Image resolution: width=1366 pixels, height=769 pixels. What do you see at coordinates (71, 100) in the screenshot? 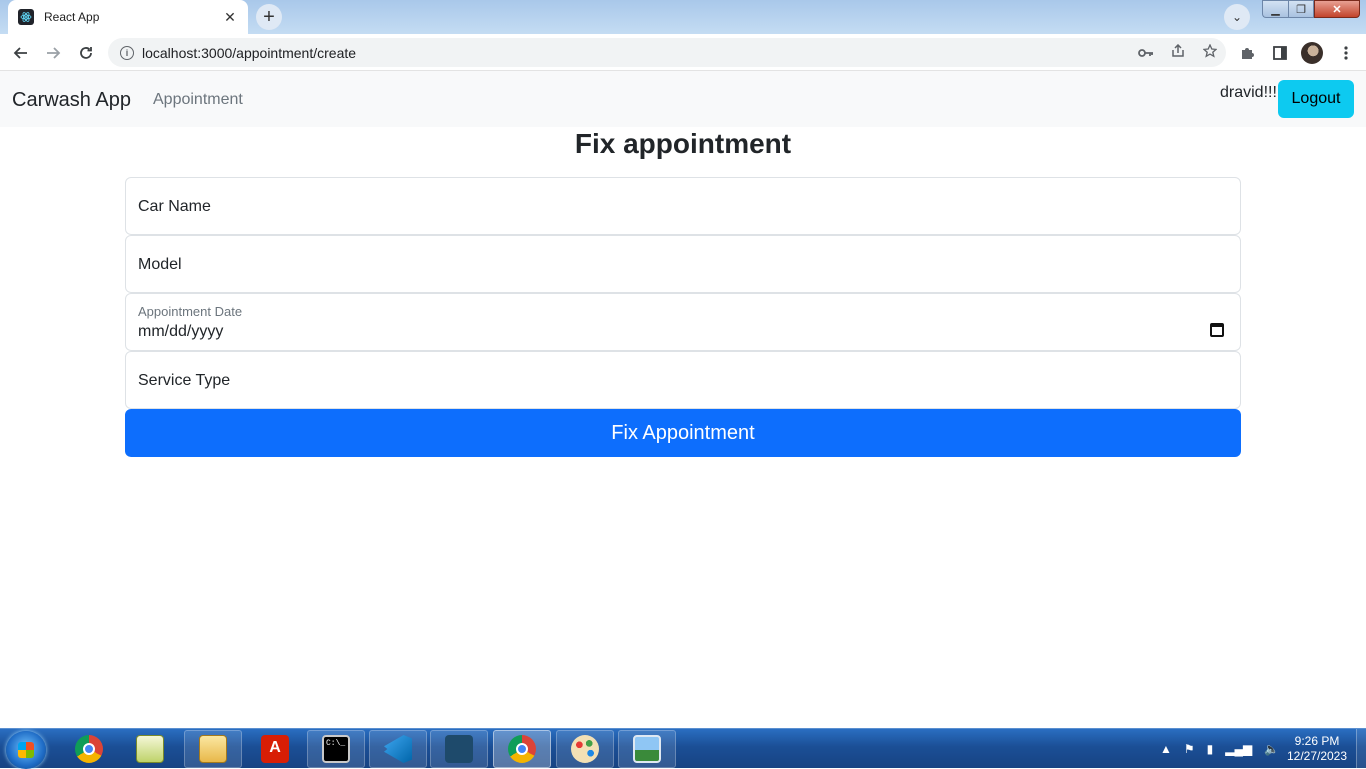
I see `navbar-brand: Carwash App` at bounding box center [71, 100].